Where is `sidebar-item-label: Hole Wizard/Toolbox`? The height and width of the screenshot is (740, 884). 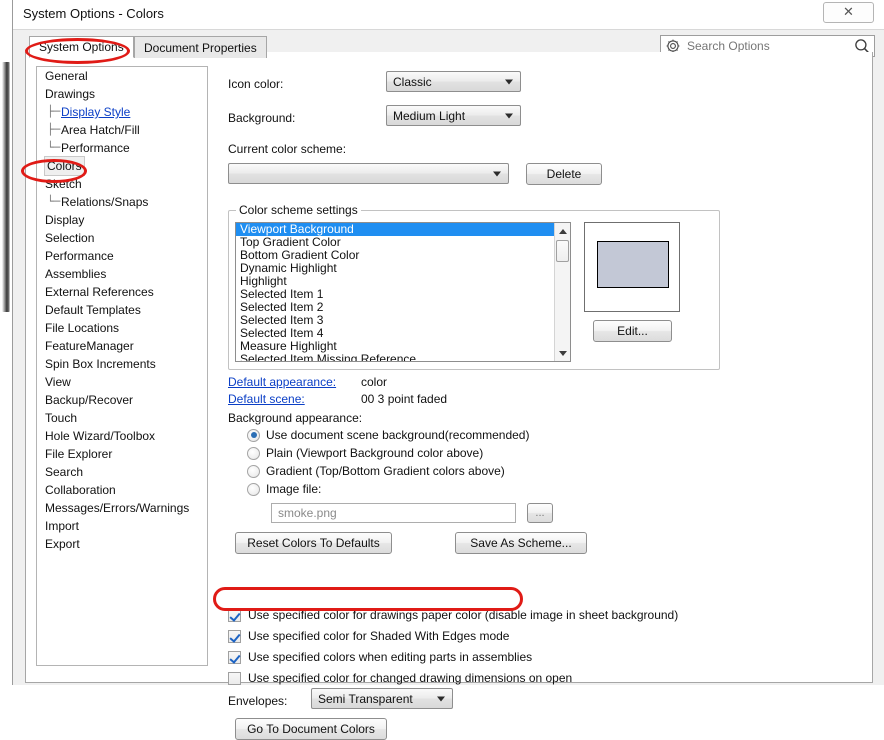
sidebar-item-label: Hole Wizard/Toolbox is located at coordinates (100, 436).